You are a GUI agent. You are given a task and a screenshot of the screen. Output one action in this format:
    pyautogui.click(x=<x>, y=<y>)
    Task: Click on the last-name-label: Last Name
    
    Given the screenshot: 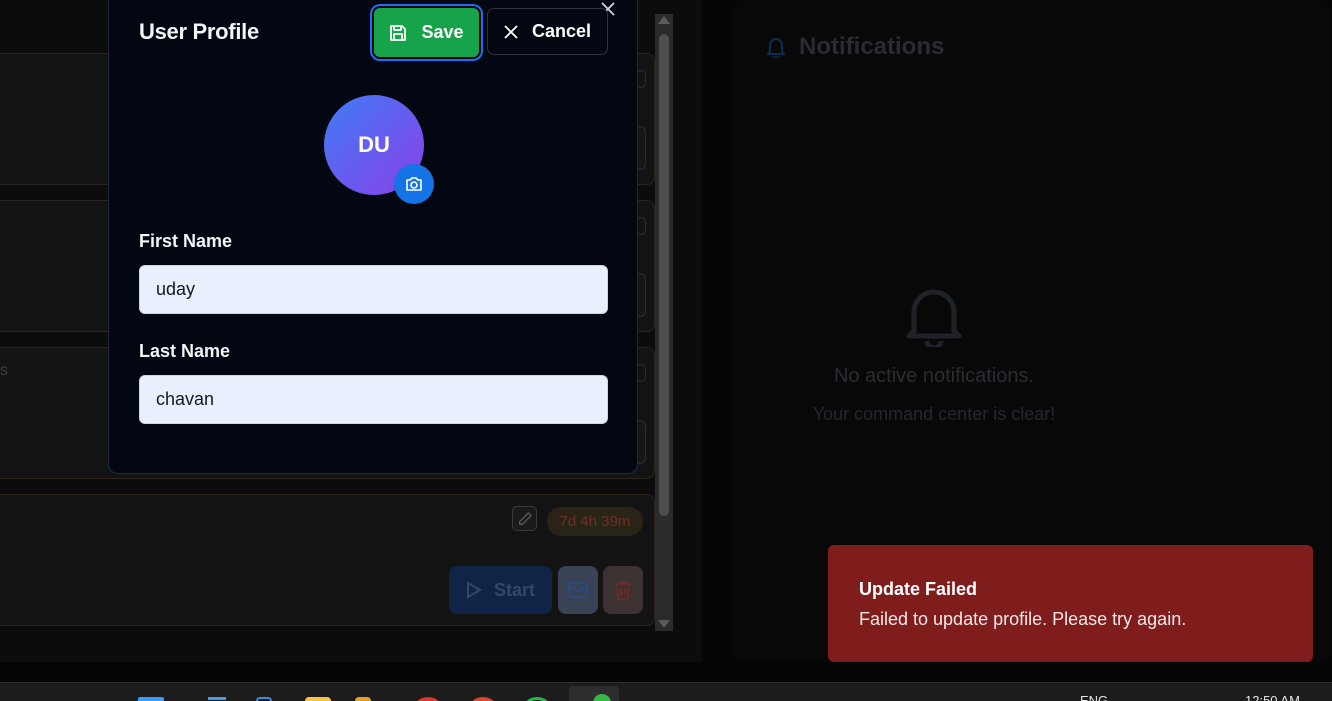 What is the action you would take?
    pyautogui.click(x=185, y=351)
    